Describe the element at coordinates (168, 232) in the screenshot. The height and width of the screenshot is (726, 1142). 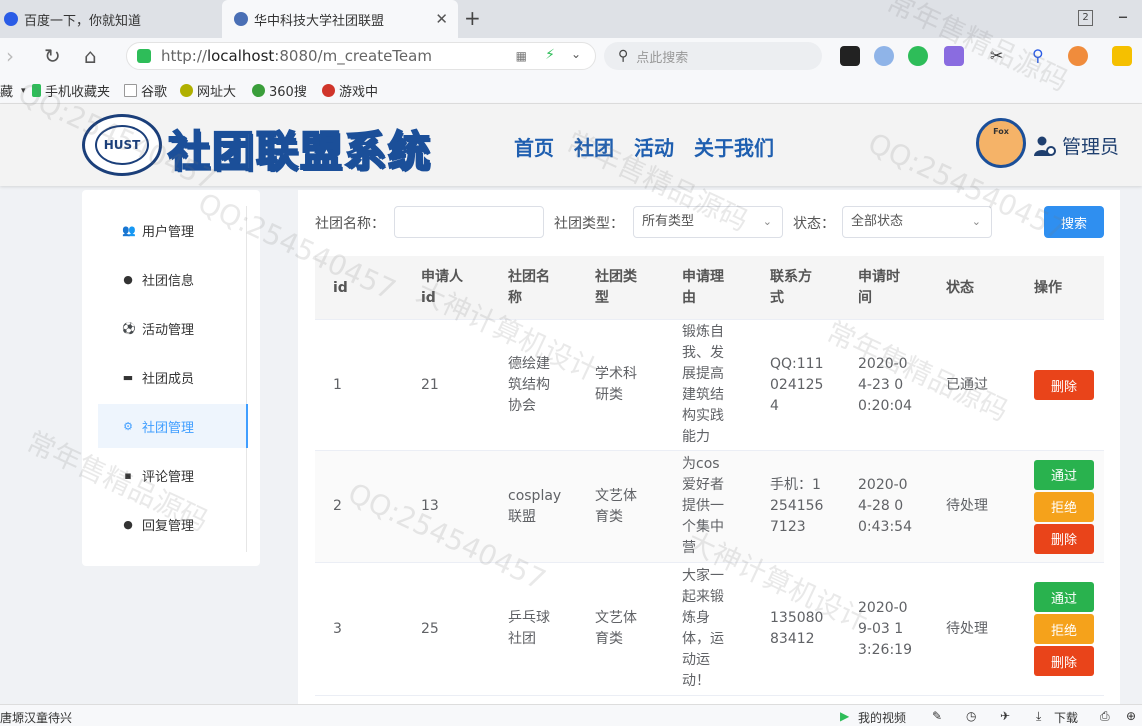
I see `sidebar-item-label: 用户管理` at that location.